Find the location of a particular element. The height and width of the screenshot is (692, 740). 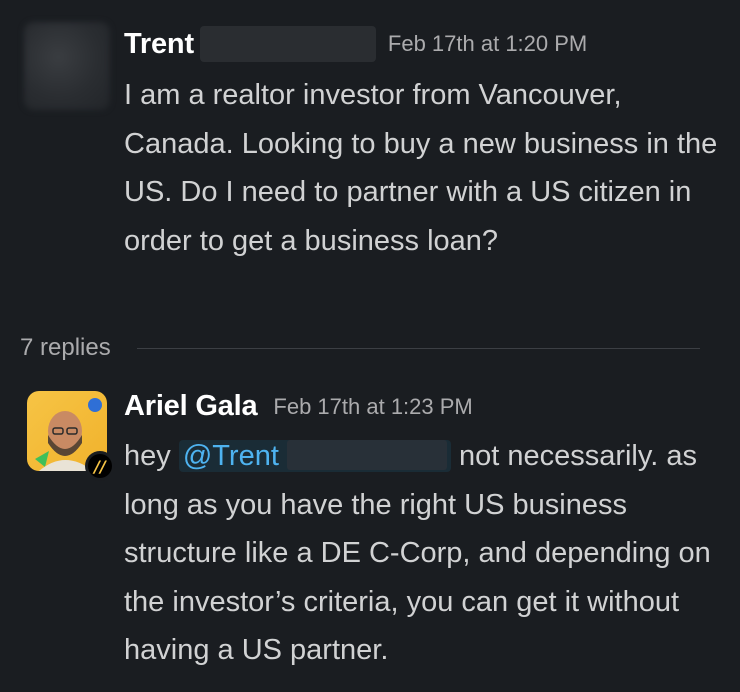

status-slashes-icon: // is located at coordinates (100, 466).